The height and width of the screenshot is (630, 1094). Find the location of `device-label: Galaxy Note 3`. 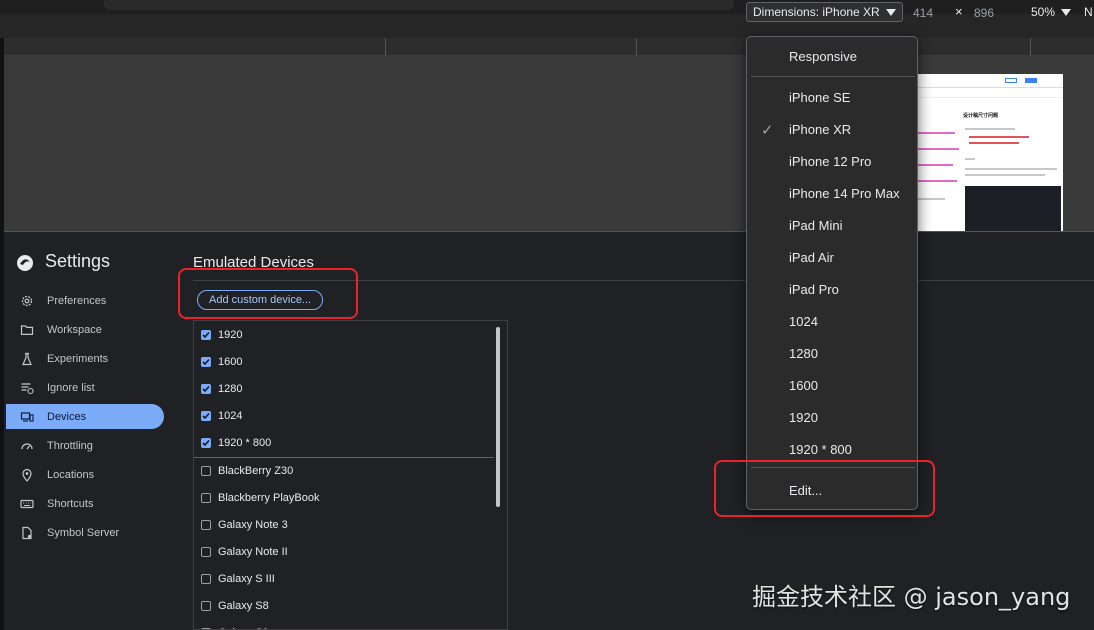

device-label: Galaxy Note 3 is located at coordinates (253, 524).